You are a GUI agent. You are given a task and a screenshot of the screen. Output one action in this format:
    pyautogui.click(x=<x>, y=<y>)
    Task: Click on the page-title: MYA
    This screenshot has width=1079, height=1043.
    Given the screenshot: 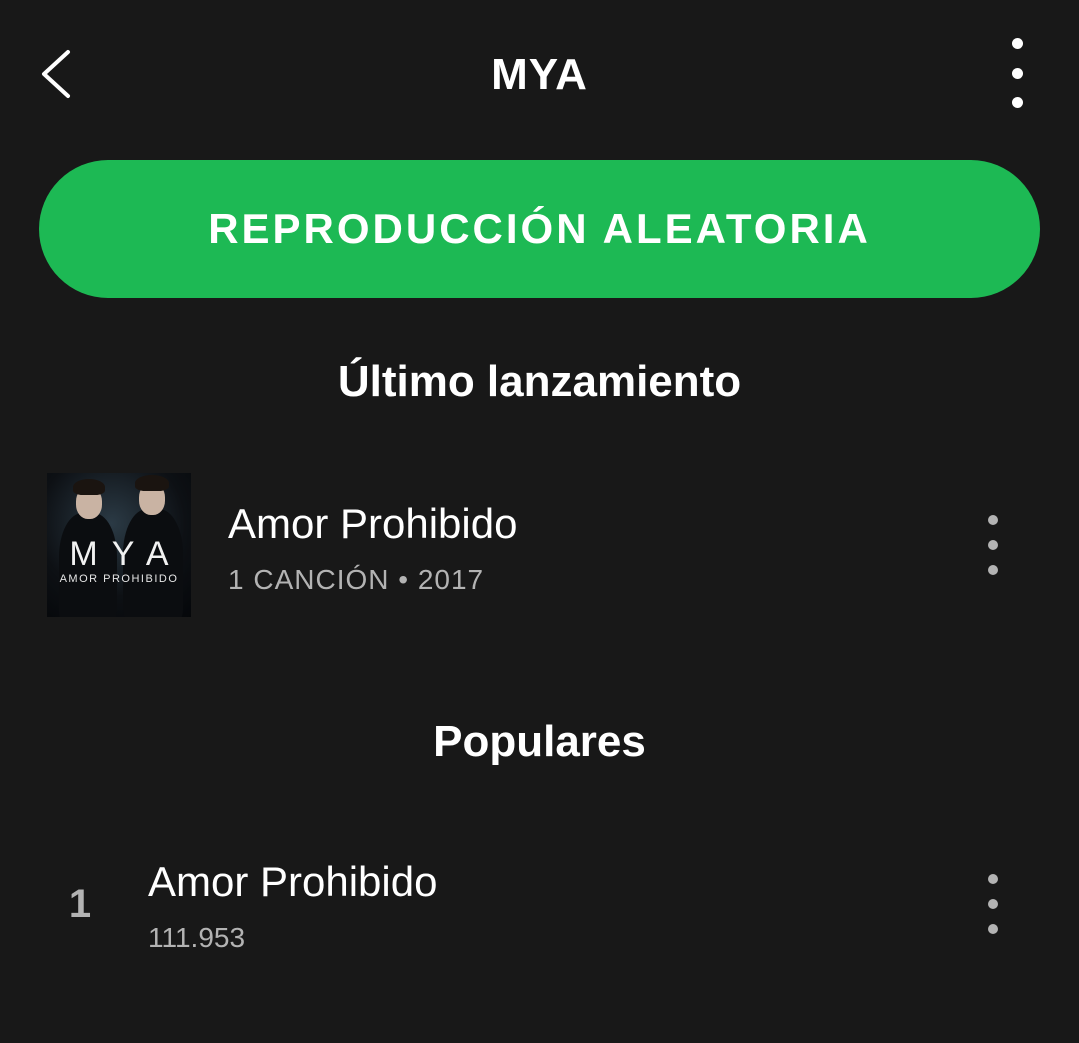 What is the action you would take?
    pyautogui.click(x=539, y=74)
    